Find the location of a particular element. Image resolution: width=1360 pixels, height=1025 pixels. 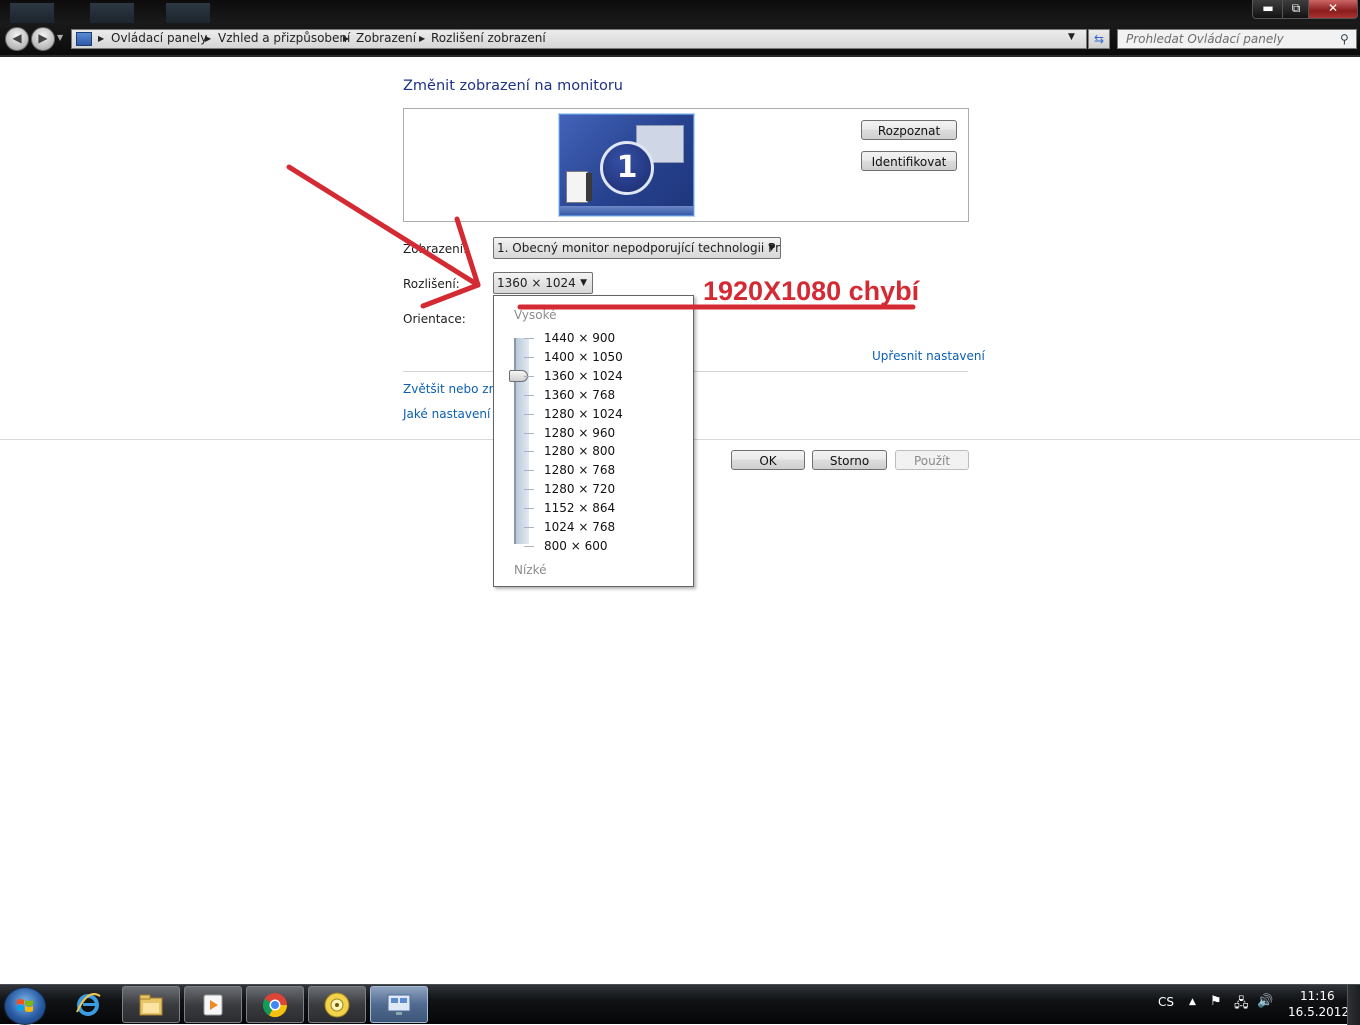

high-label: Vysoké is located at coordinates (535, 315).